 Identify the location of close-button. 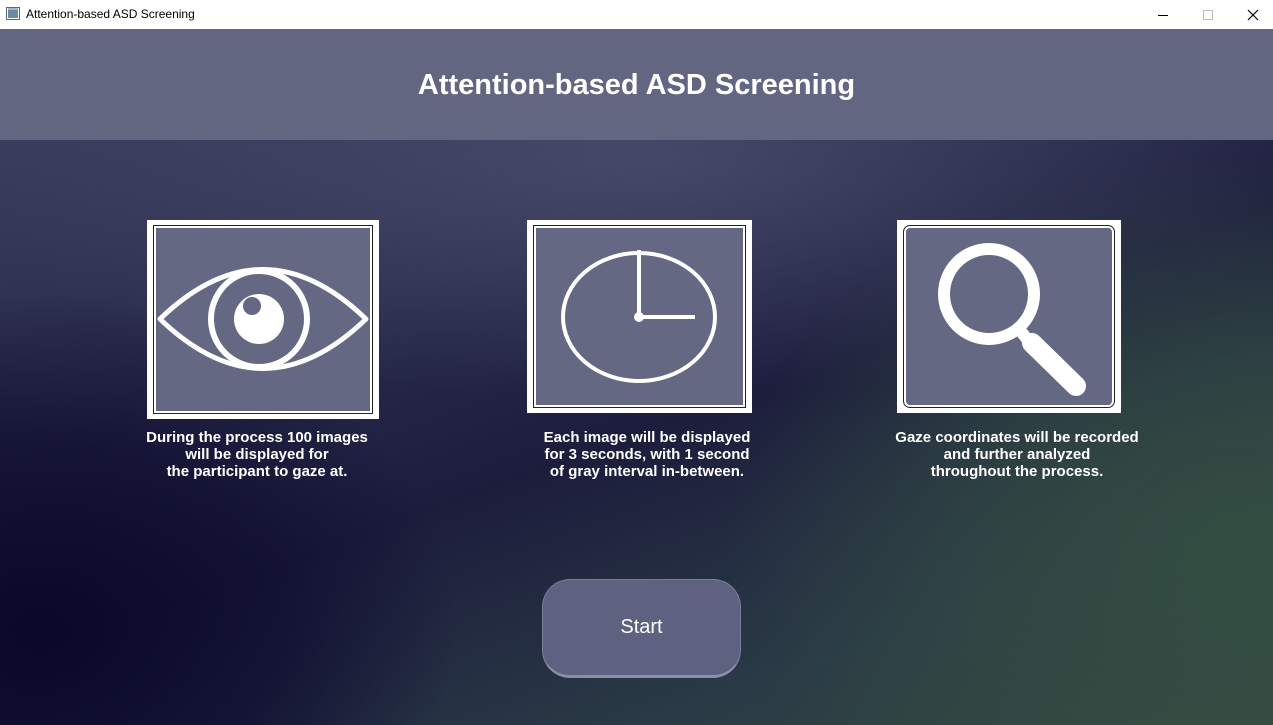
(1251, 14).